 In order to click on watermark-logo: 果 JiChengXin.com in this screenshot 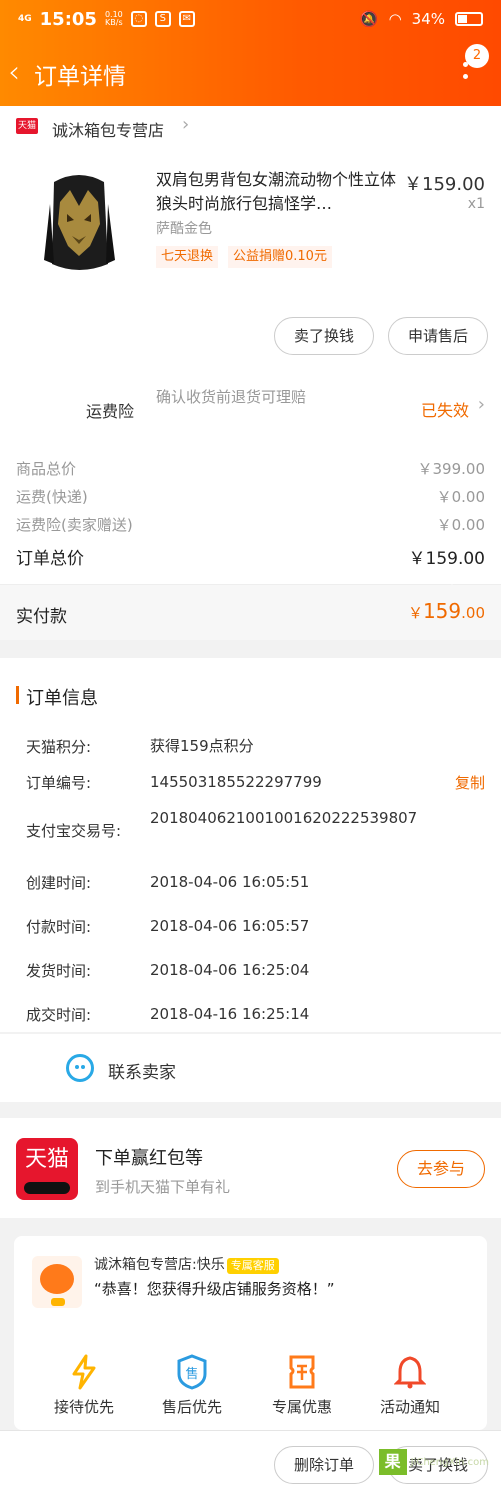, I will do `click(429, 1473)`.